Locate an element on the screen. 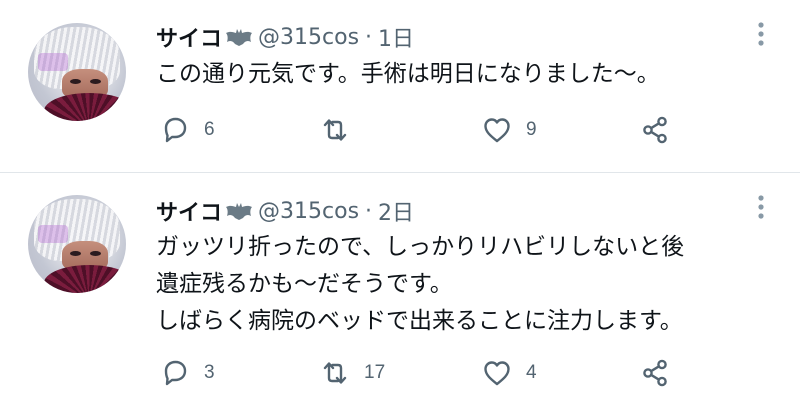  tweet-text-line: しばらく病院のベッドで出来ることに注力します。 is located at coordinates (419, 321).